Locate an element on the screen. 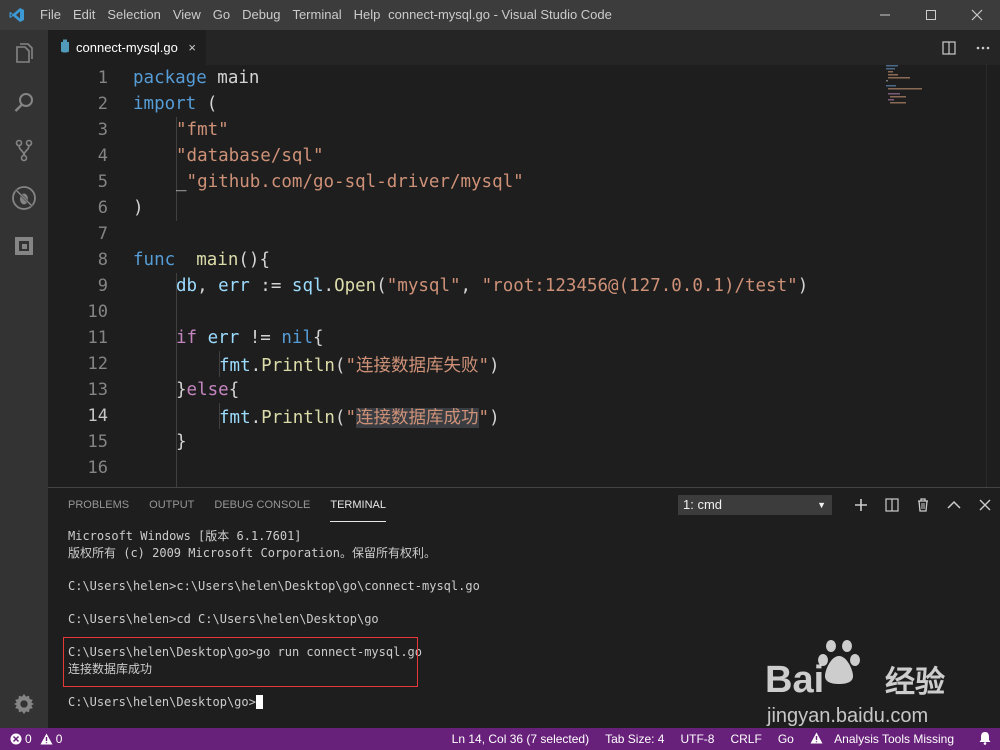  line-number: 10 is located at coordinates (97, 312).